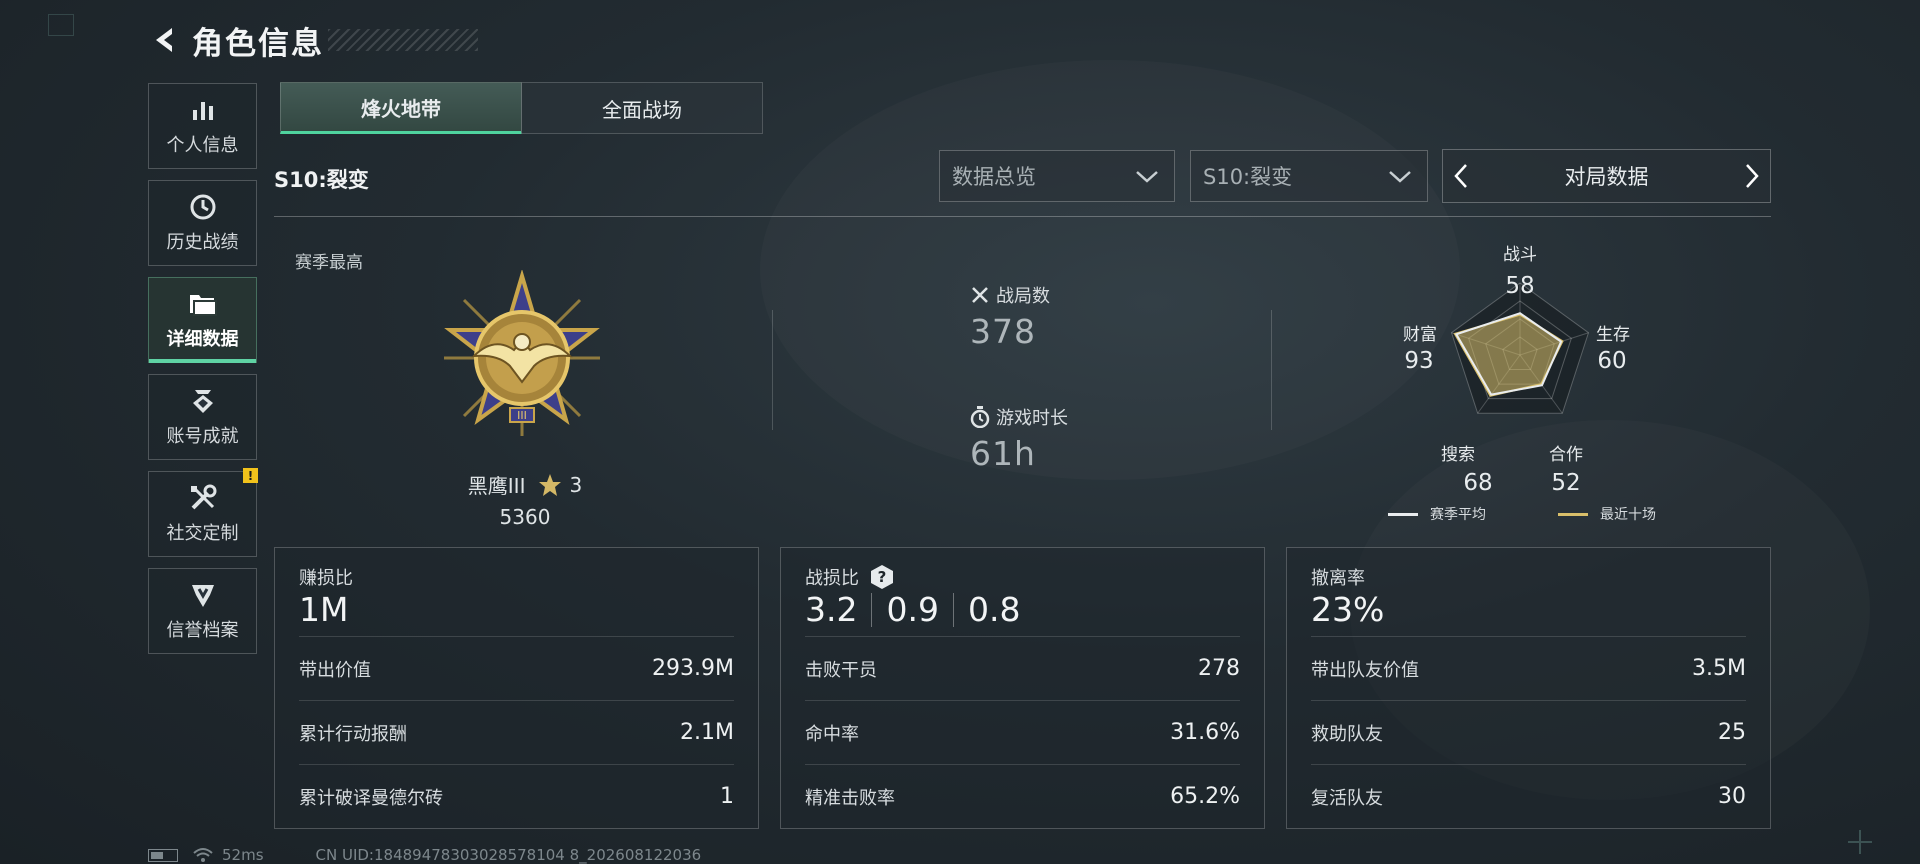 The image size is (1920, 864). I want to click on radar-chart: 战斗 58 生存 60 合作 搜索 财富 93, so click(1520, 352).